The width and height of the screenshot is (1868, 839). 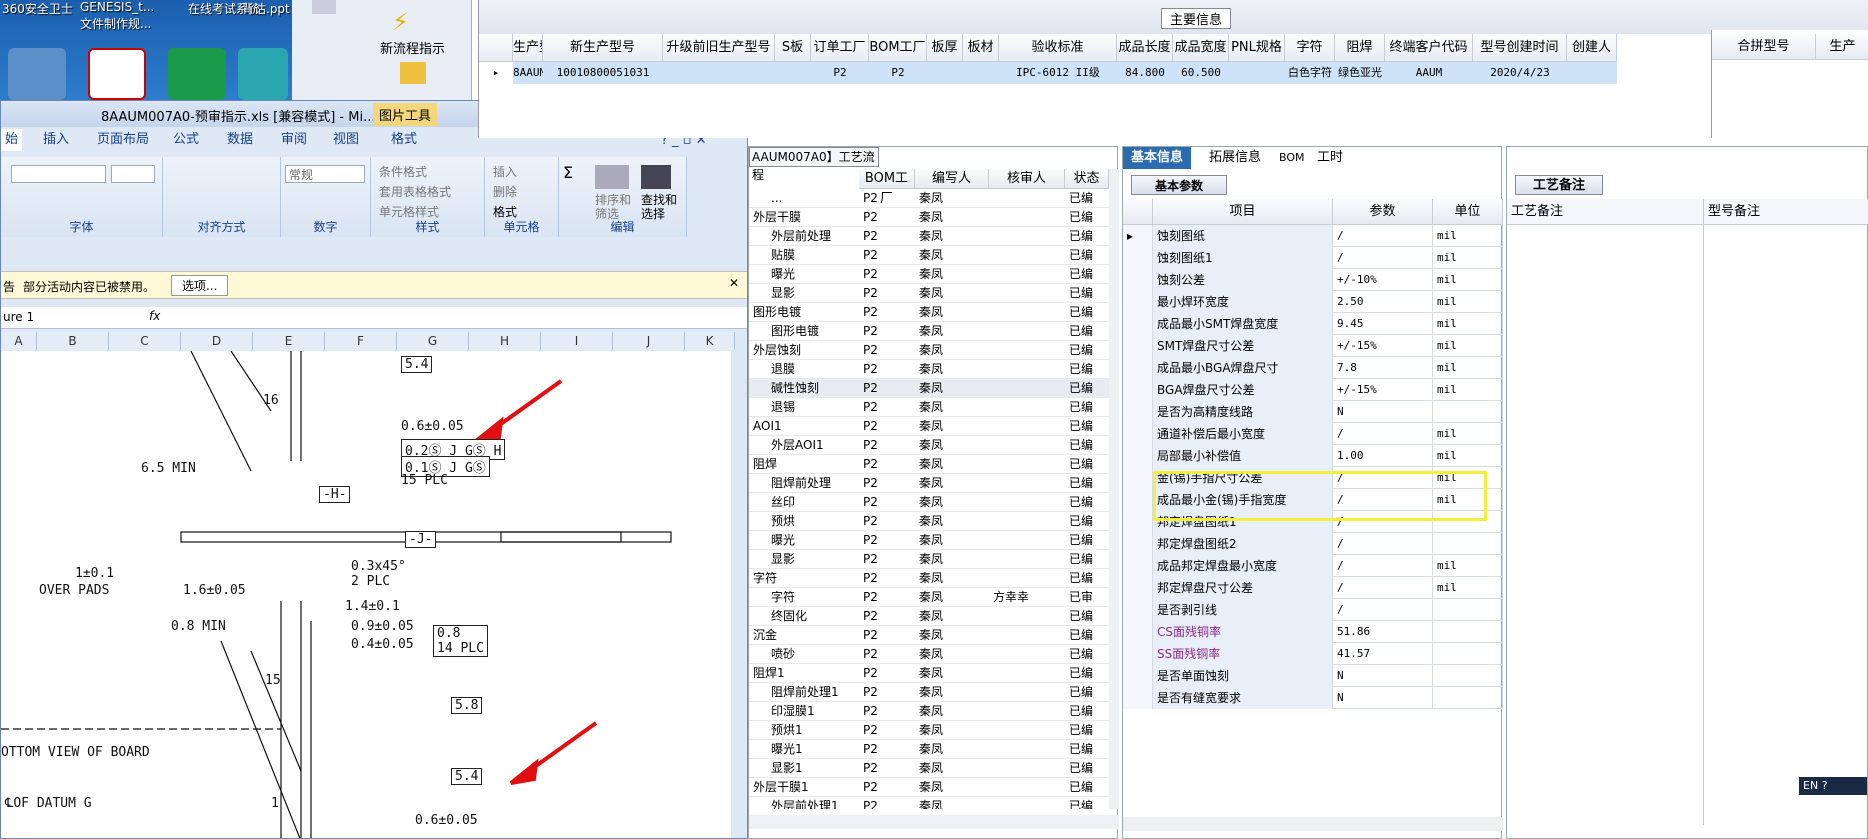 I want to click on process-step-row: AOI1 P2 秦凤 已编, so click(x=929, y=426).